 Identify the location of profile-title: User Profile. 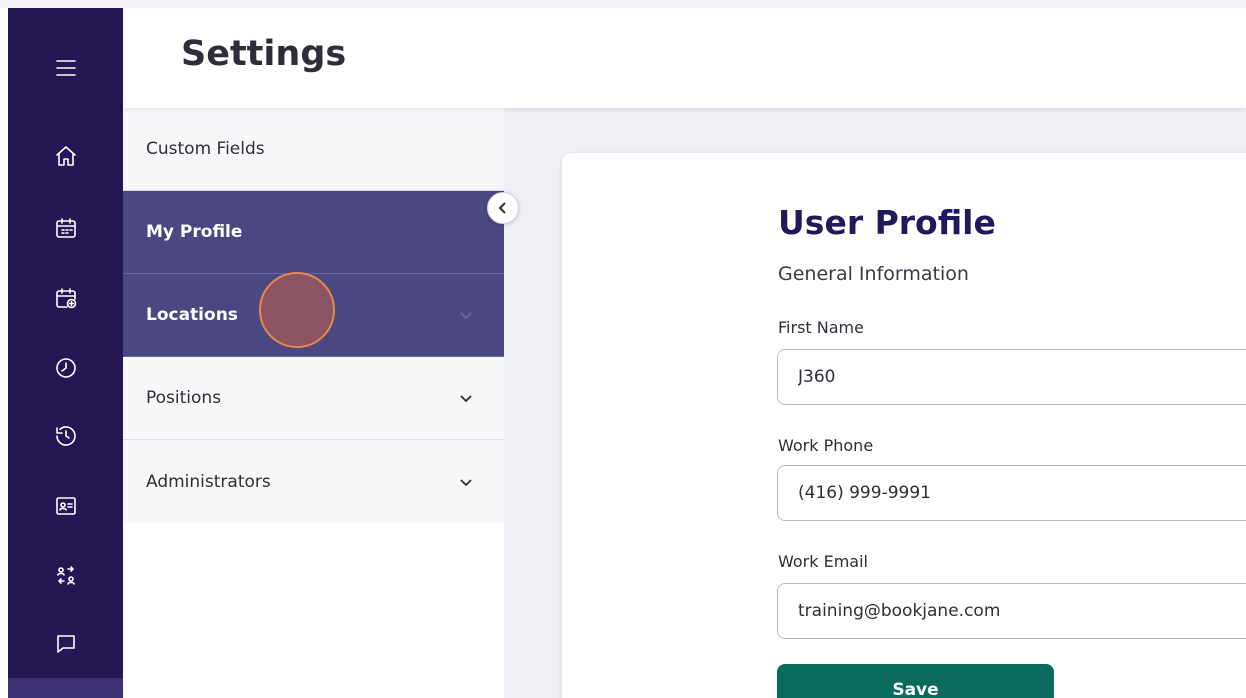
(887, 222).